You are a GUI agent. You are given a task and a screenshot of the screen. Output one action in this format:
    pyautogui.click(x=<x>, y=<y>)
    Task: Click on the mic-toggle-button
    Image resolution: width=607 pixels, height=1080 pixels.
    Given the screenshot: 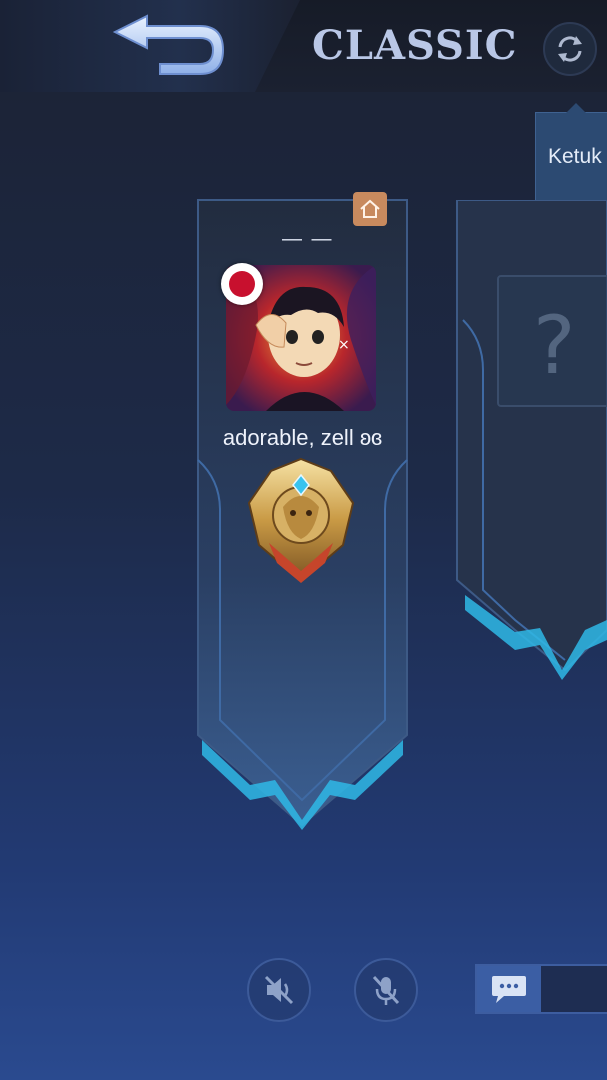 What is the action you would take?
    pyautogui.click(x=386, y=990)
    